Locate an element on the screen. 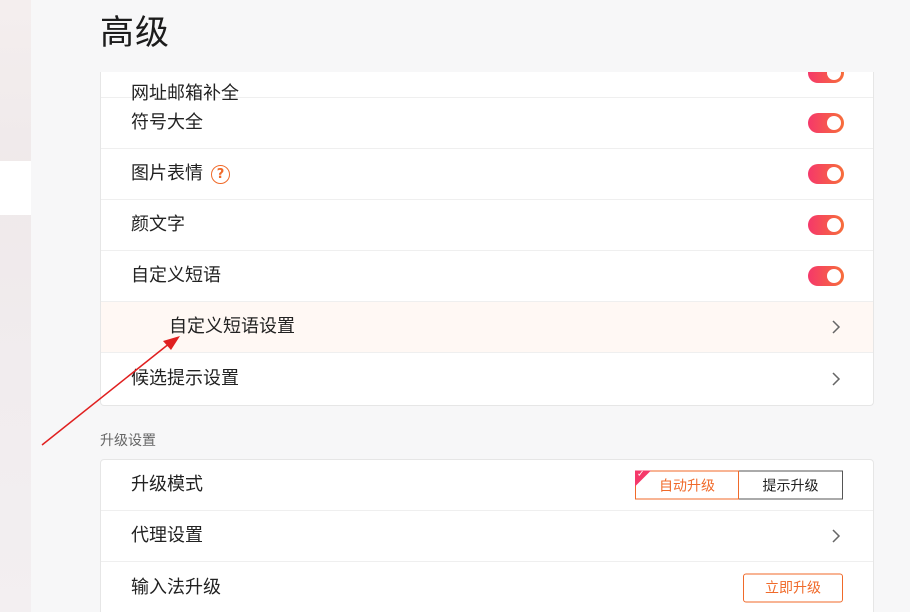 The height and width of the screenshot is (612, 910). setting-label: 候选提示设置 is located at coordinates (185, 378).